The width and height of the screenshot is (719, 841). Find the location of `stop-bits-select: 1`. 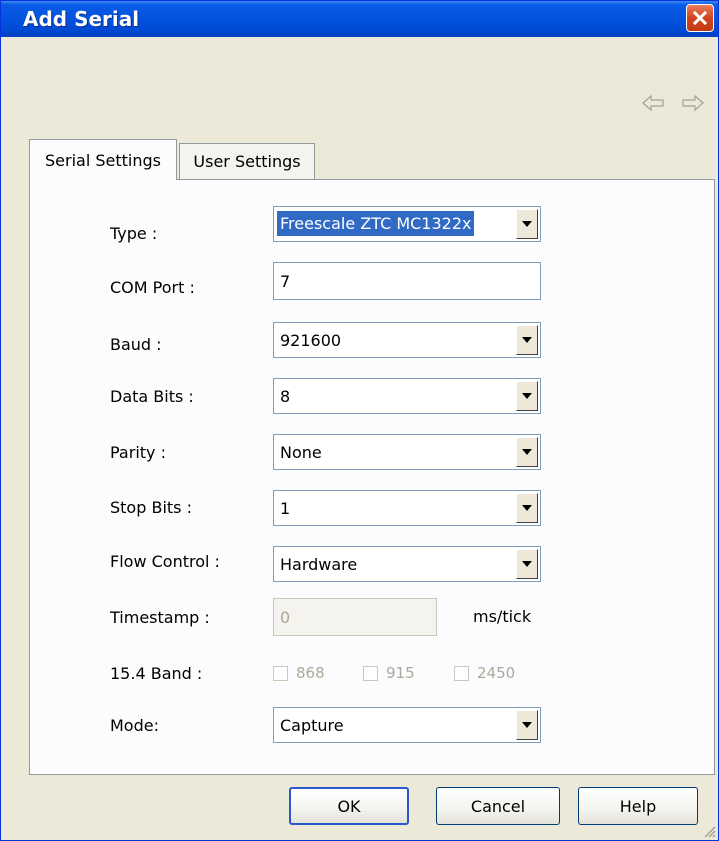

stop-bits-select: 1 is located at coordinates (407, 508).